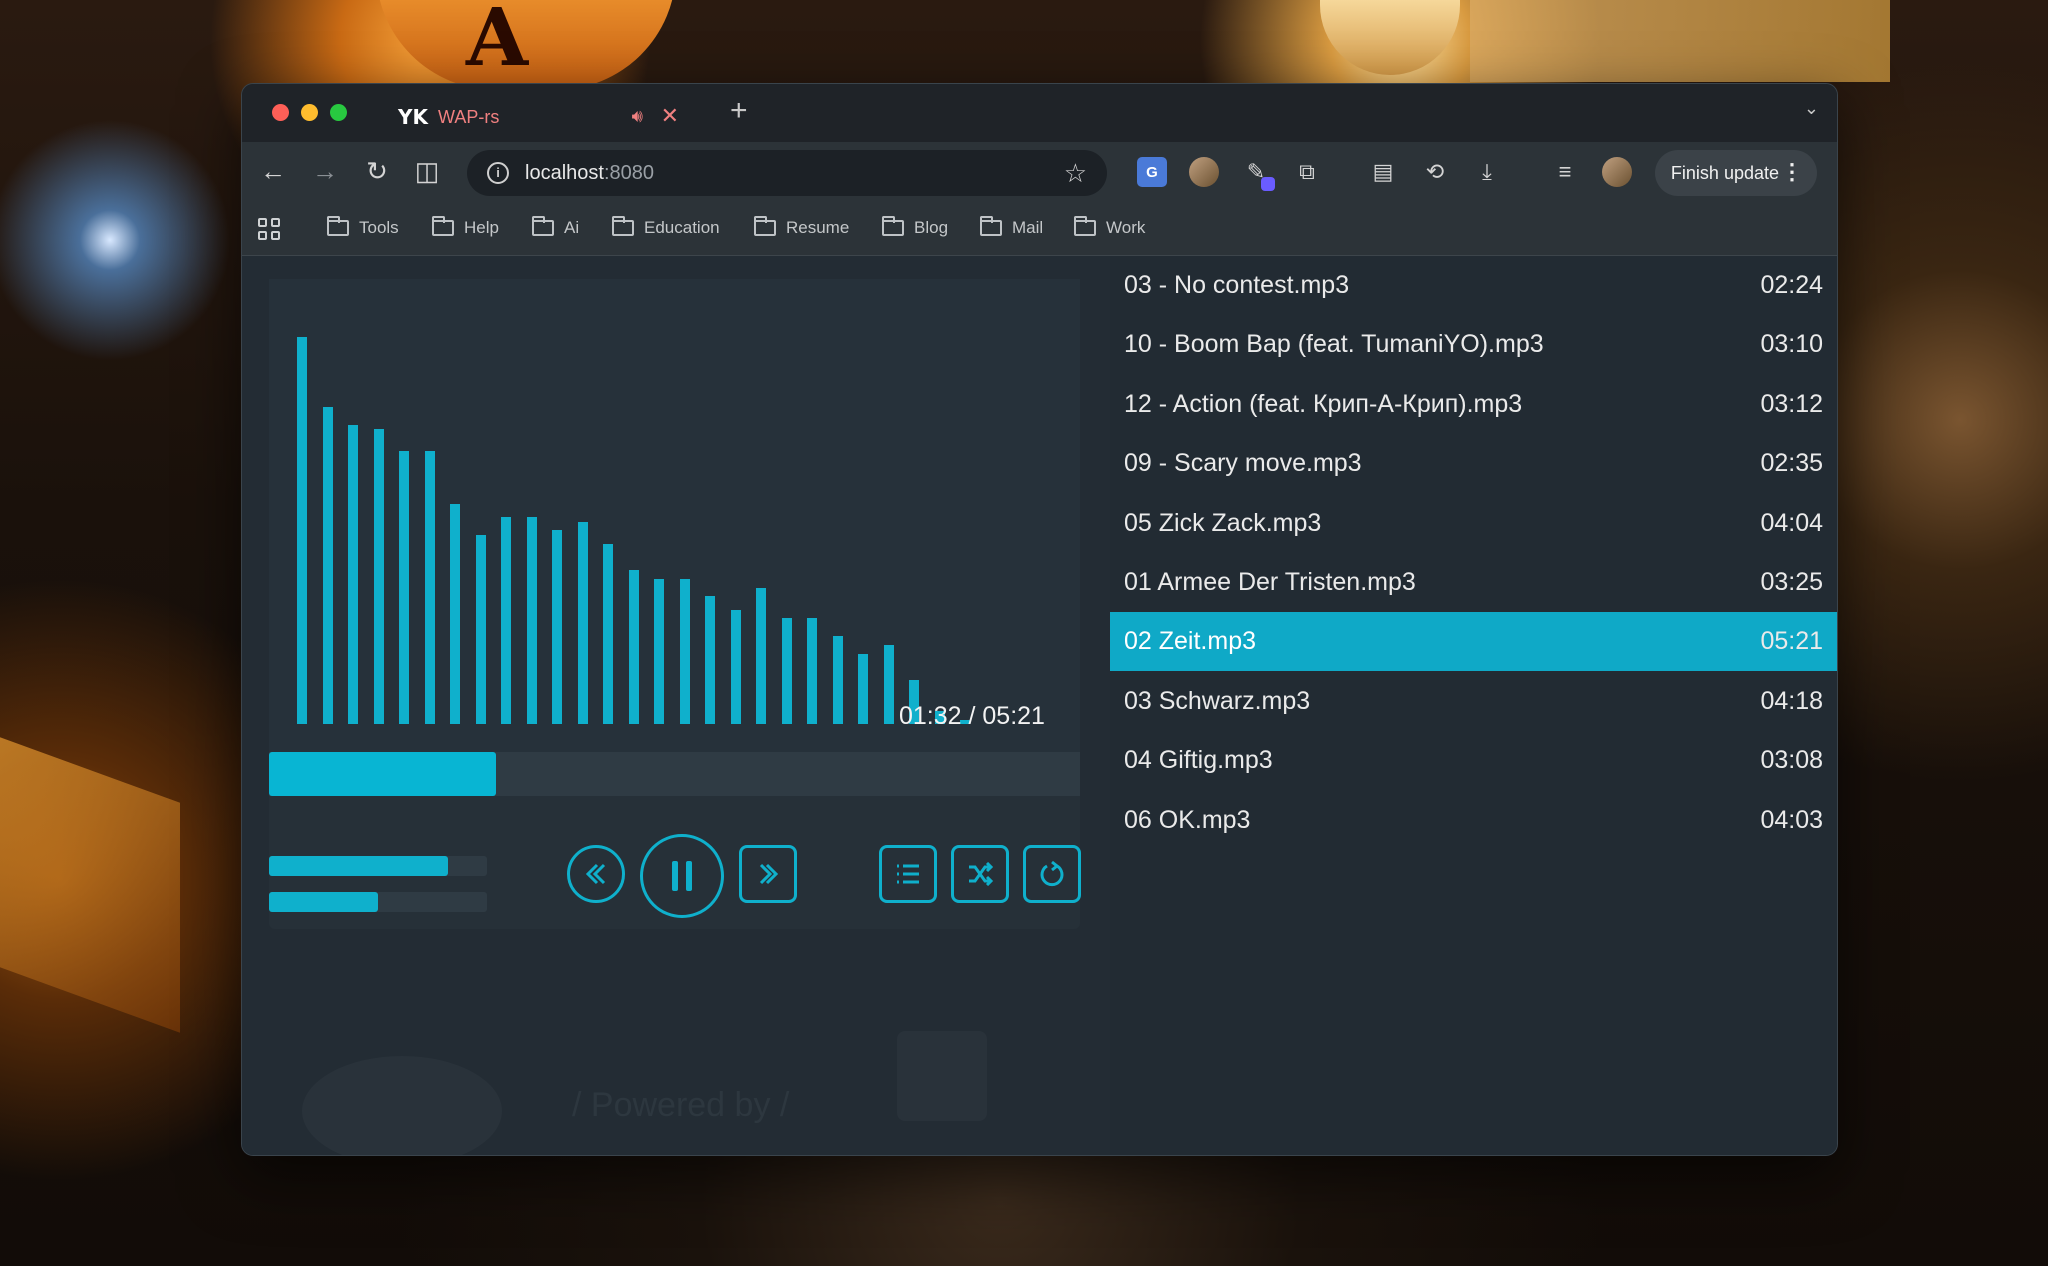 Image resolution: width=2048 pixels, height=1266 pixels. What do you see at coordinates (682, 227) in the screenshot?
I see `bookmark-label: Education` at bounding box center [682, 227].